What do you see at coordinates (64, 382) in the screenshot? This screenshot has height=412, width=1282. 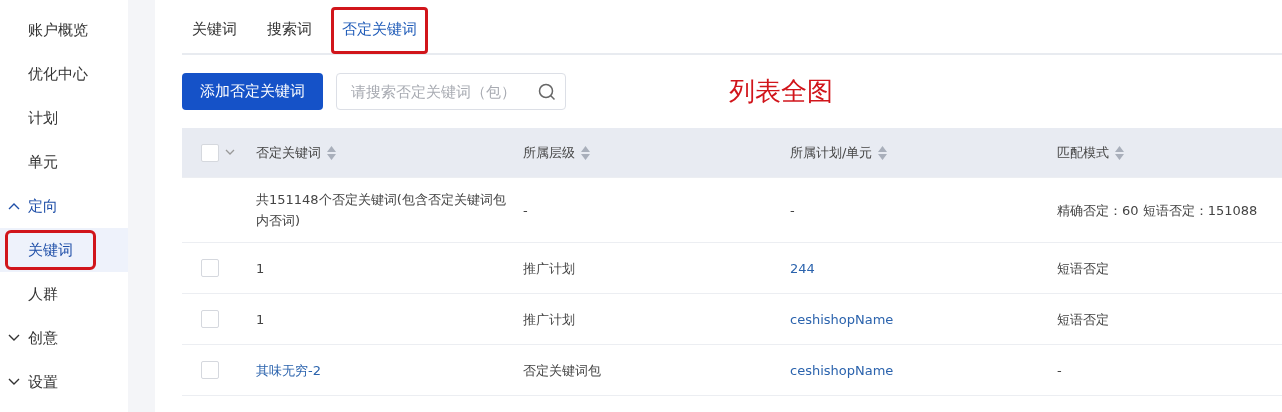 I see `sidebar-group: 设置` at bounding box center [64, 382].